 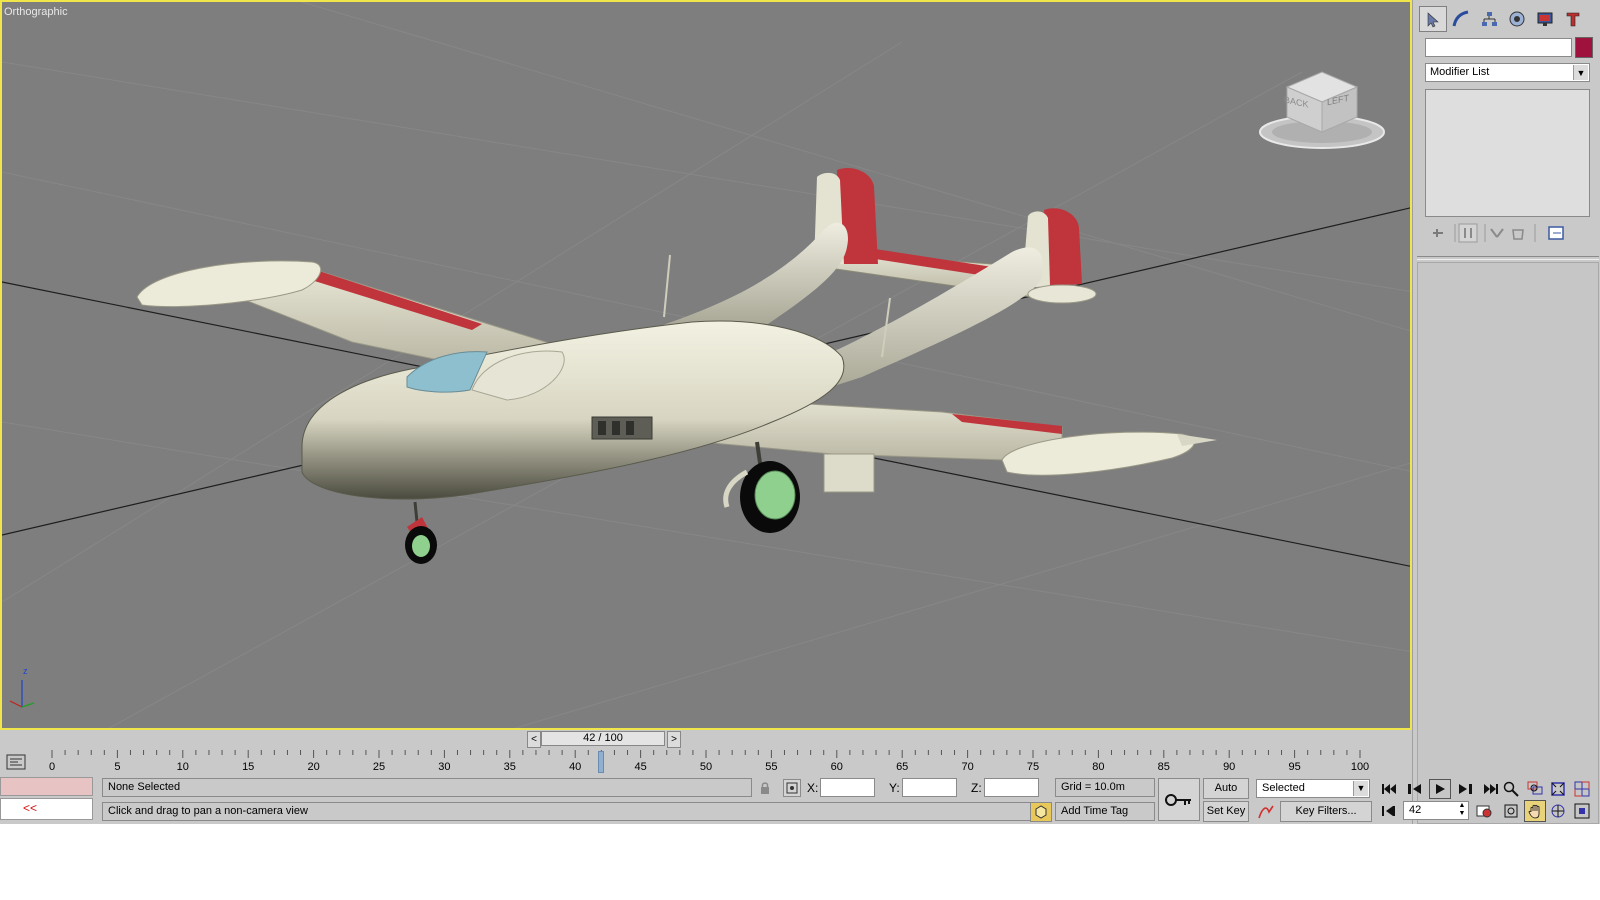 I want to click on modify-icon, so click(x=1460, y=18).